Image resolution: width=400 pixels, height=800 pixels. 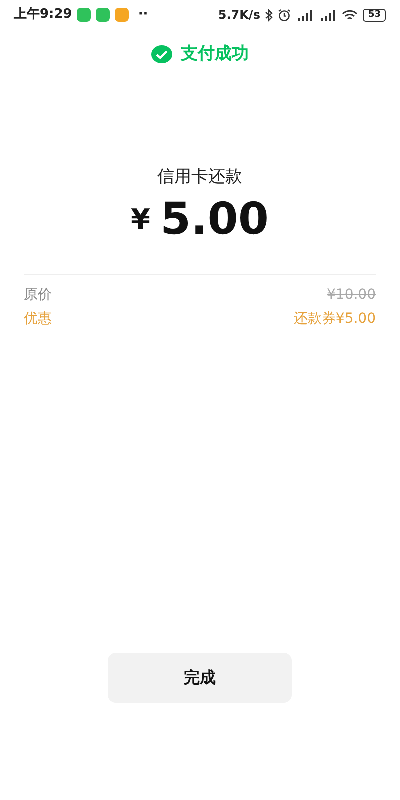 What do you see at coordinates (215, 220) in the screenshot?
I see `payment-amount: 5.00` at bounding box center [215, 220].